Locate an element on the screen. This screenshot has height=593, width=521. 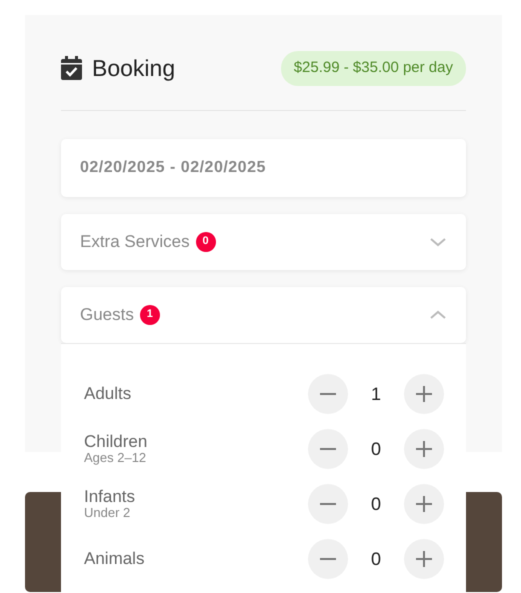
count-badge: 1 is located at coordinates (150, 314).